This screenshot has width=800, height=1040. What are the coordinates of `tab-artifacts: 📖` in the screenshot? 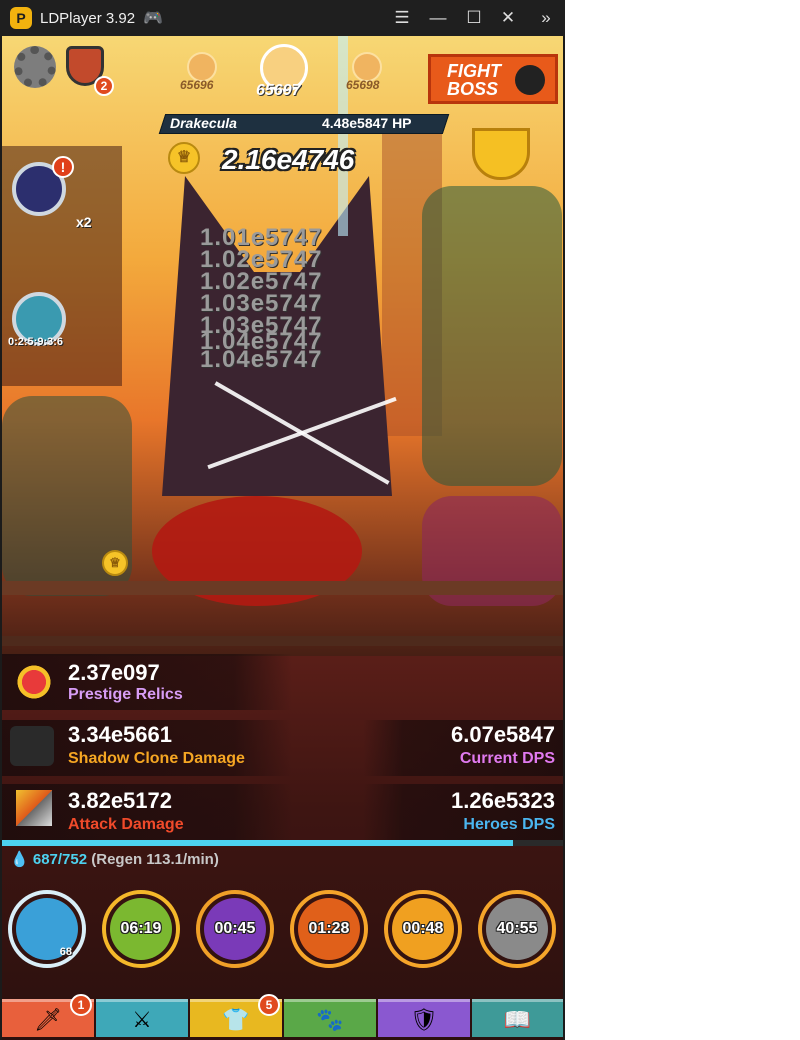 It's located at (517, 1018).